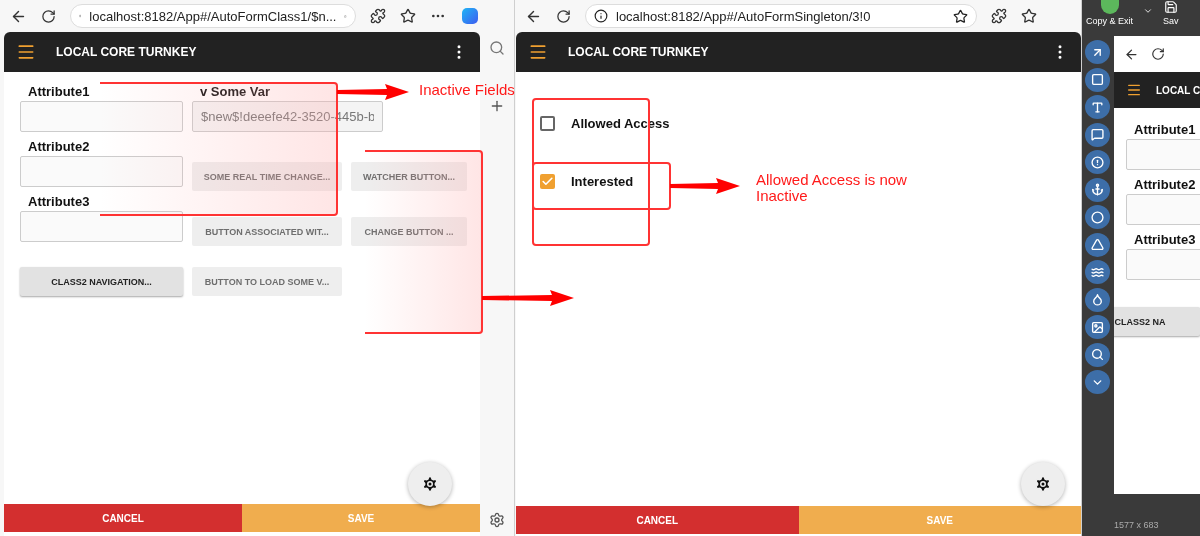  What do you see at coordinates (1097, 107) in the screenshot?
I see `text-icon` at bounding box center [1097, 107].